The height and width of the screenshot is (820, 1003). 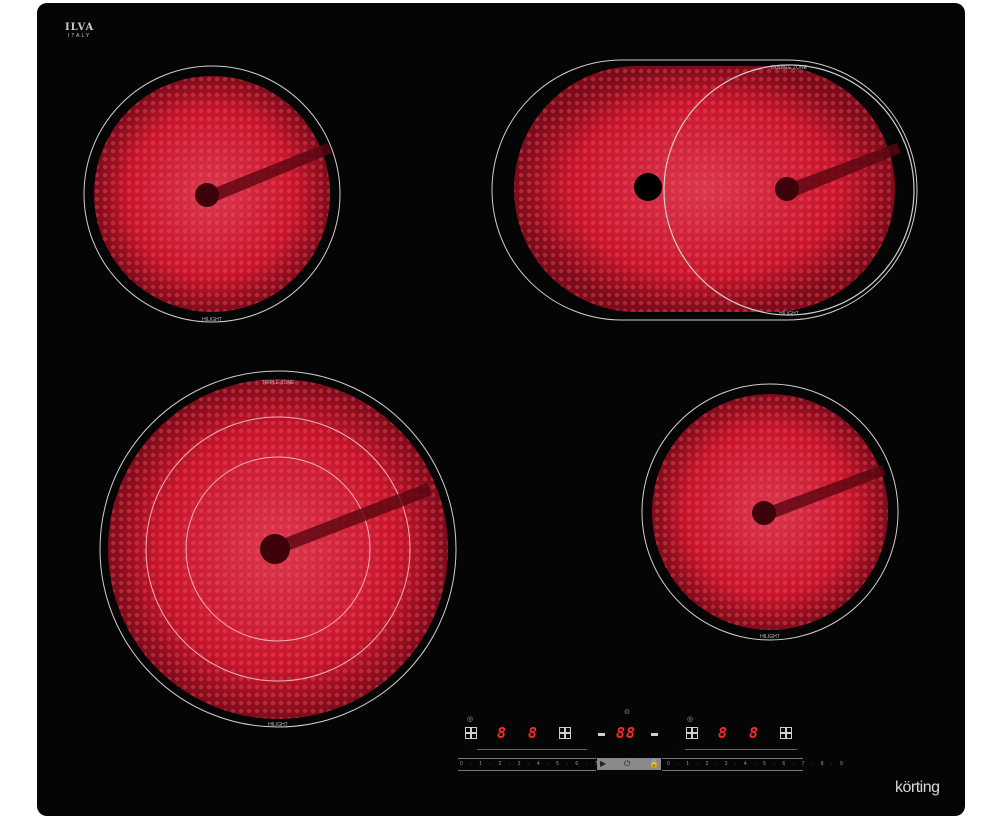 What do you see at coordinates (626, 733) in the screenshot?
I see `timer-display: 88` at bounding box center [626, 733].